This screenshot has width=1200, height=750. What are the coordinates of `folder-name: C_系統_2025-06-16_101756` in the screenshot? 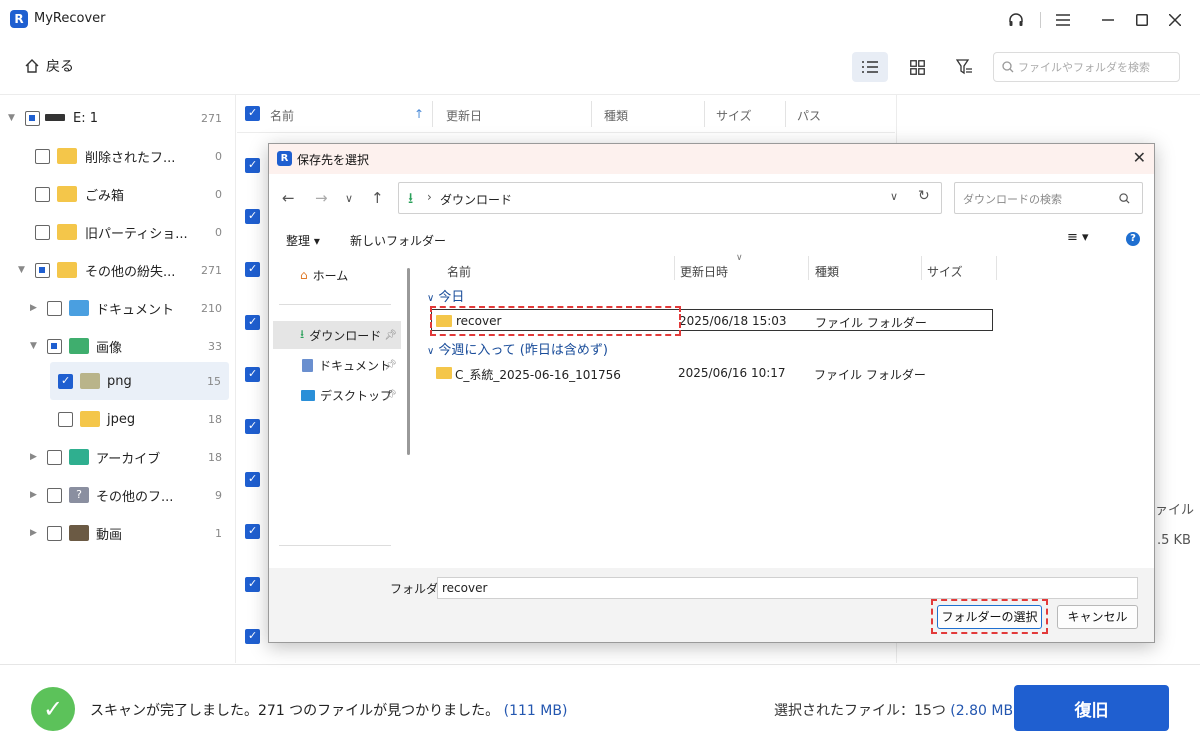 It's located at (538, 375).